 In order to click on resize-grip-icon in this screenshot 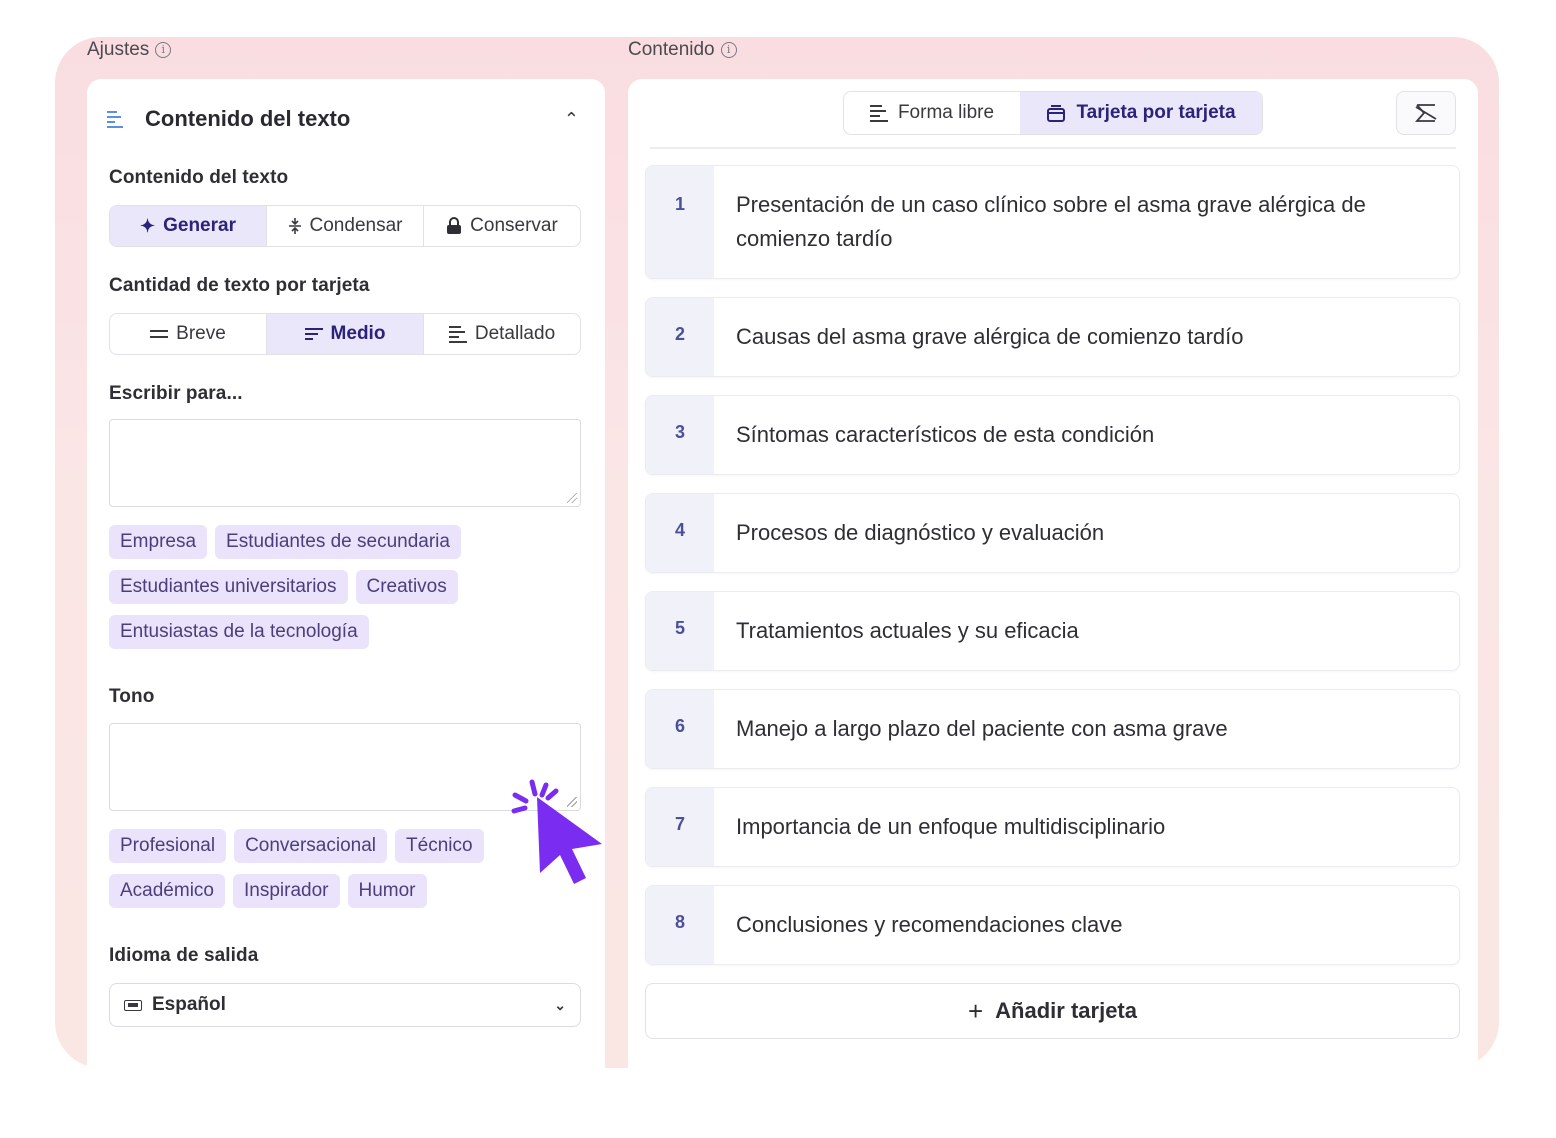, I will do `click(572, 498)`.